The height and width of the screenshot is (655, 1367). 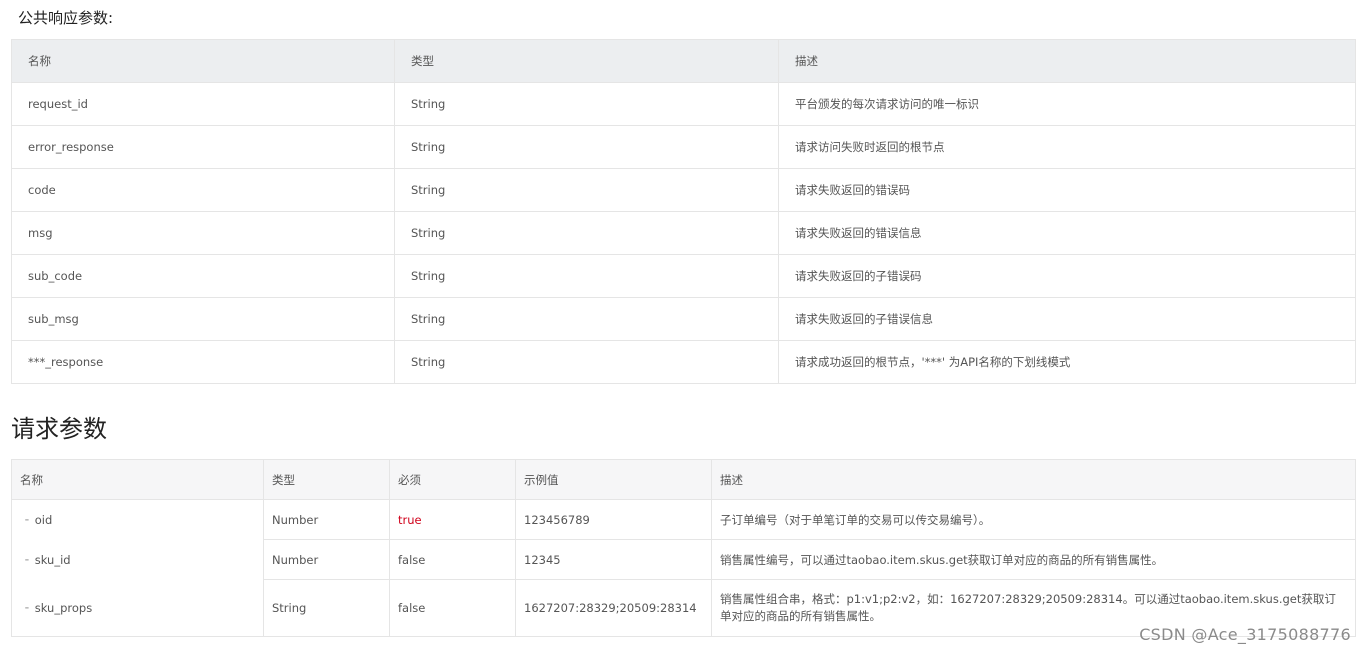 What do you see at coordinates (613, 519) in the screenshot?
I see `param-example: 123456789` at bounding box center [613, 519].